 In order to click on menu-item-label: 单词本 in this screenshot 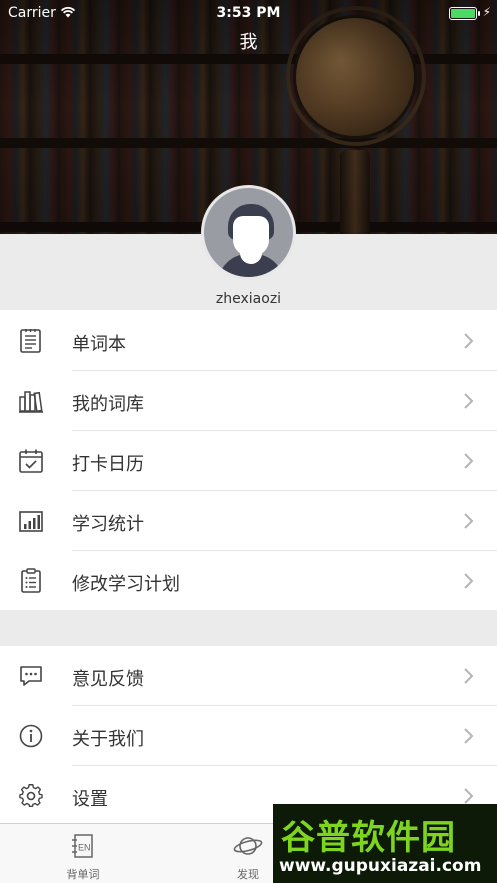, I will do `click(99, 344)`.